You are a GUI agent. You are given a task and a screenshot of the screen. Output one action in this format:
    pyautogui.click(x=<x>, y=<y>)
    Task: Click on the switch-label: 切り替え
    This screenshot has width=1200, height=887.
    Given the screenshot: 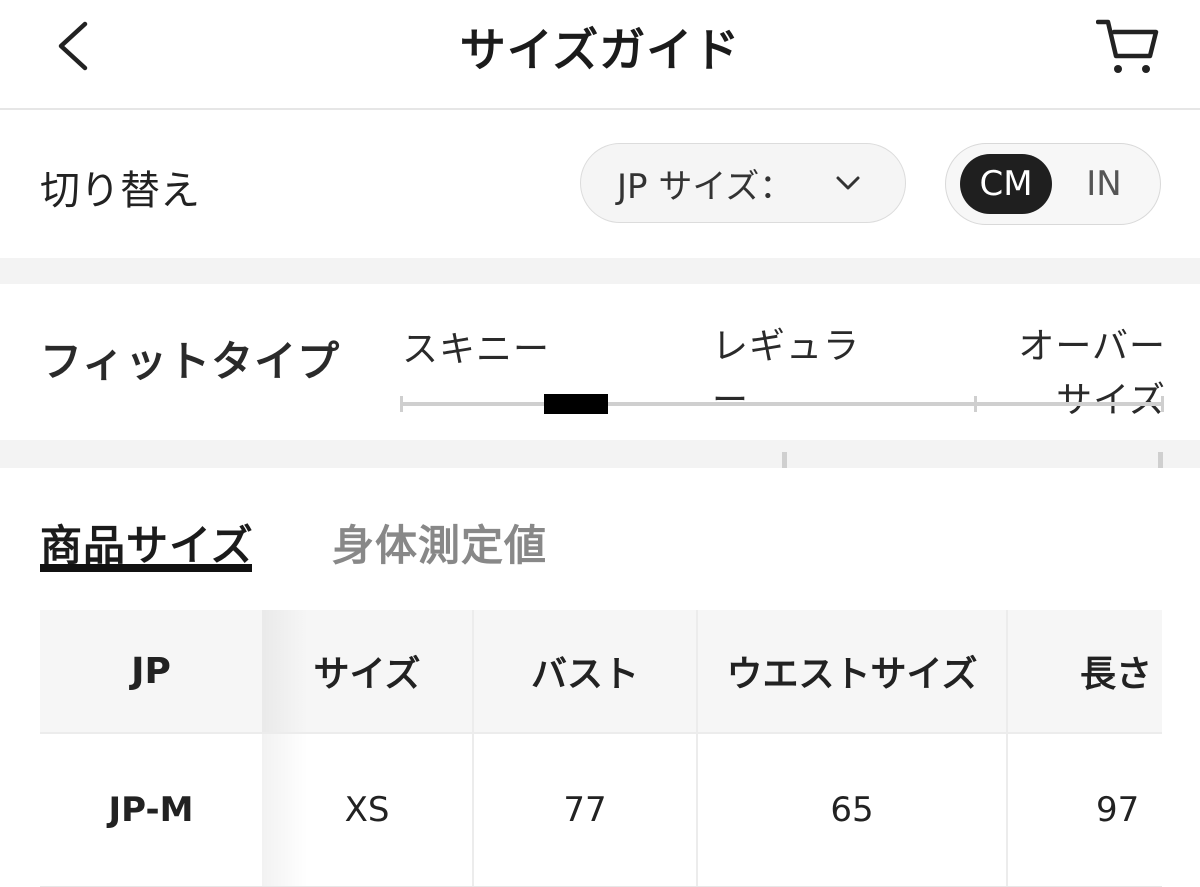 What is the action you would take?
    pyautogui.click(x=120, y=191)
    